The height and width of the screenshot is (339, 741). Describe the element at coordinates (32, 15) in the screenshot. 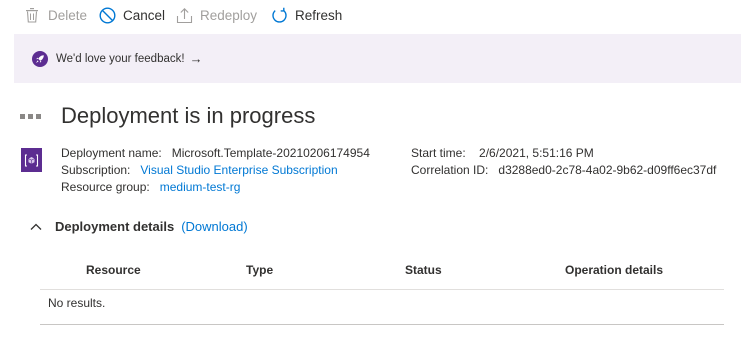

I see `trash-icon` at that location.